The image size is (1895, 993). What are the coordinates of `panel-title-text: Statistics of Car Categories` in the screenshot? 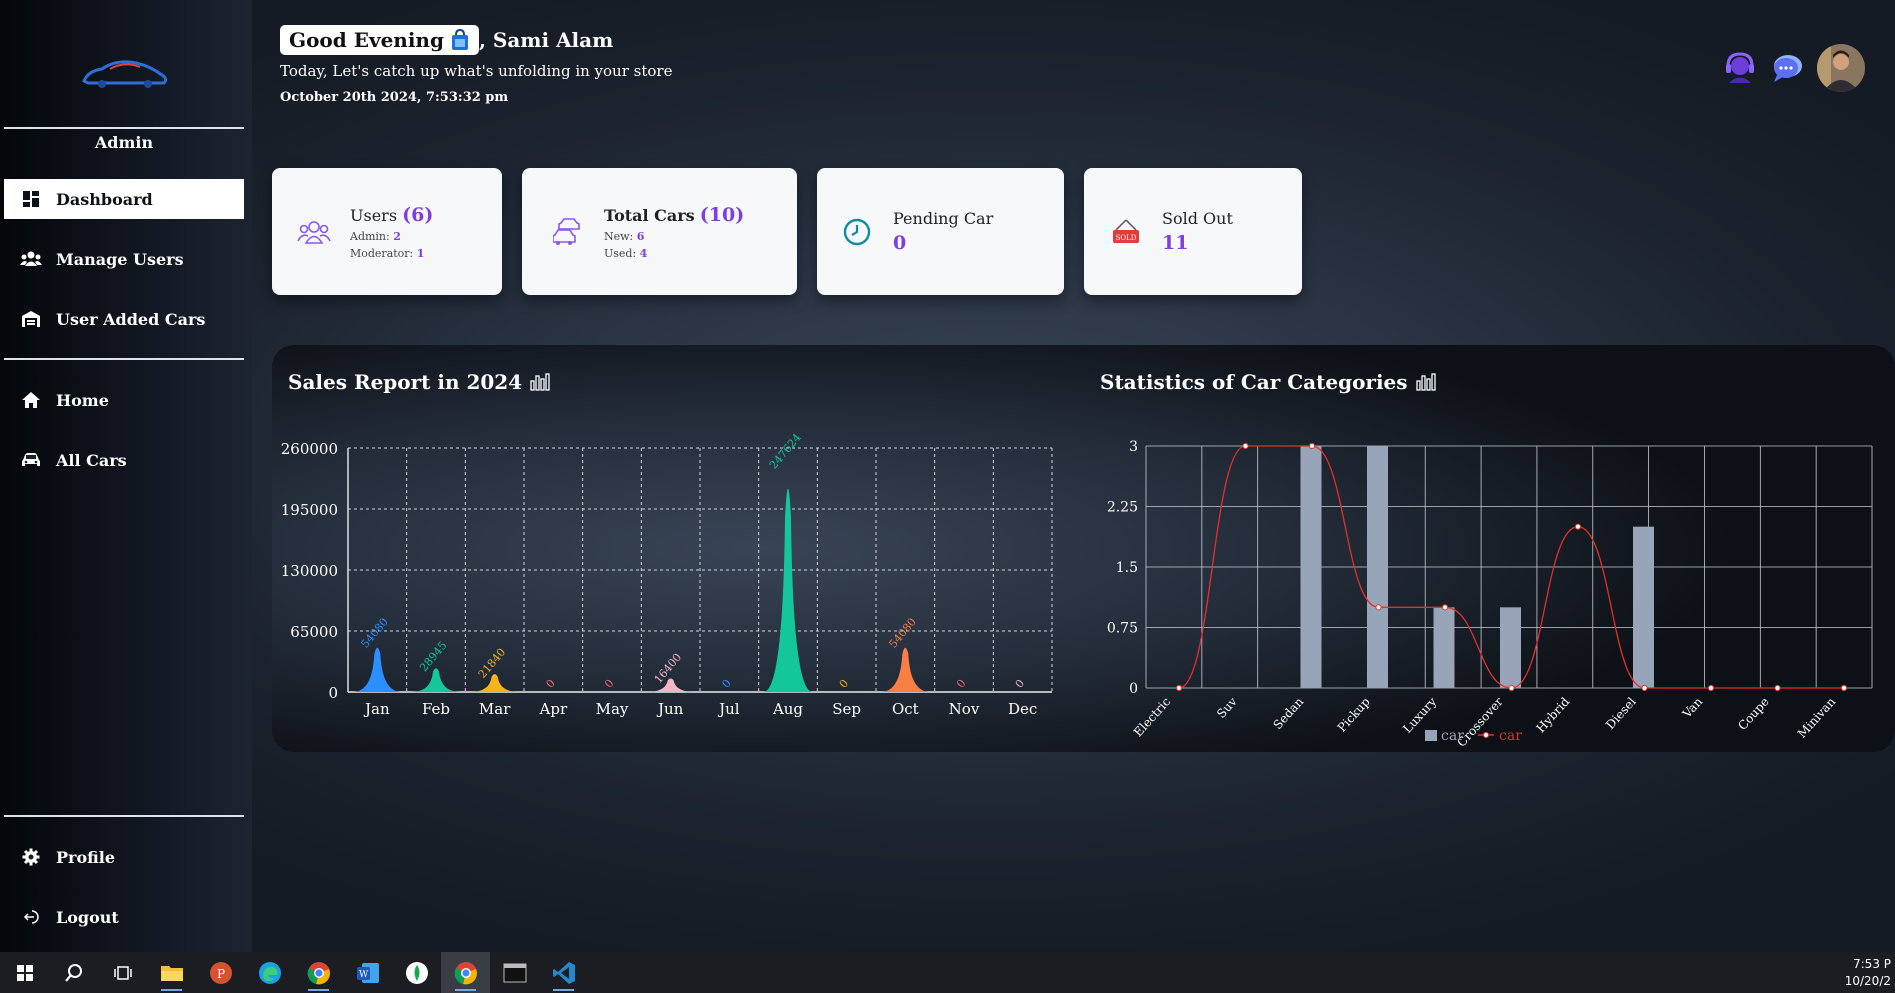 It's located at (1254, 382).